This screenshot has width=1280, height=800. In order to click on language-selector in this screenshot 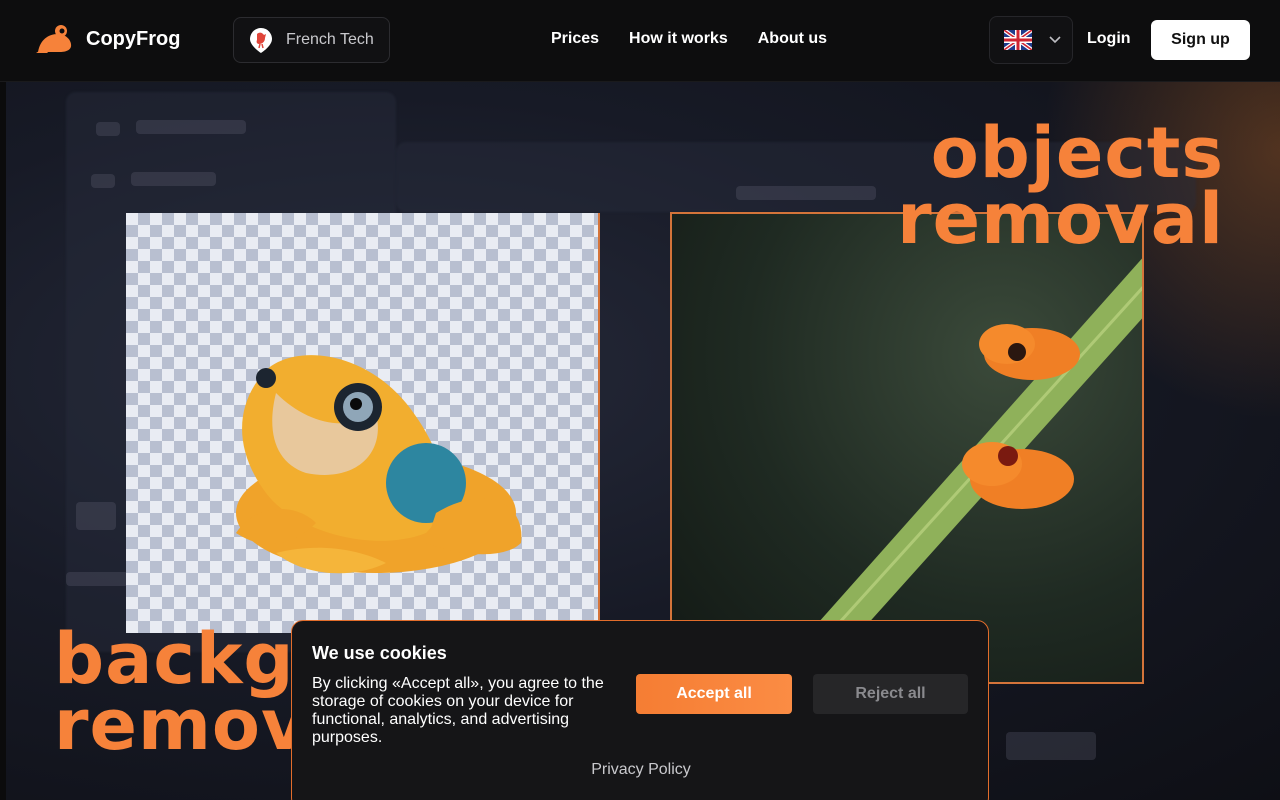, I will do `click(1031, 40)`.